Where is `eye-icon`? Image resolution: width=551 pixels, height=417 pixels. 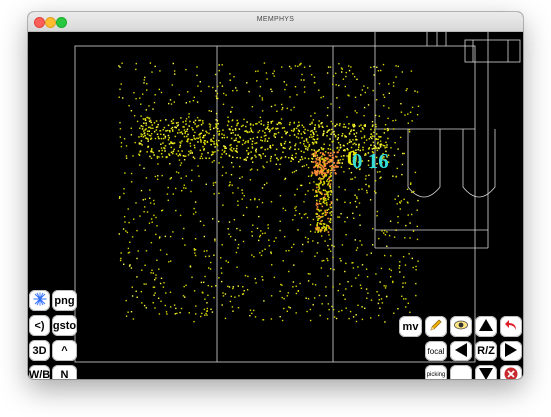 eye-icon is located at coordinates (461, 326).